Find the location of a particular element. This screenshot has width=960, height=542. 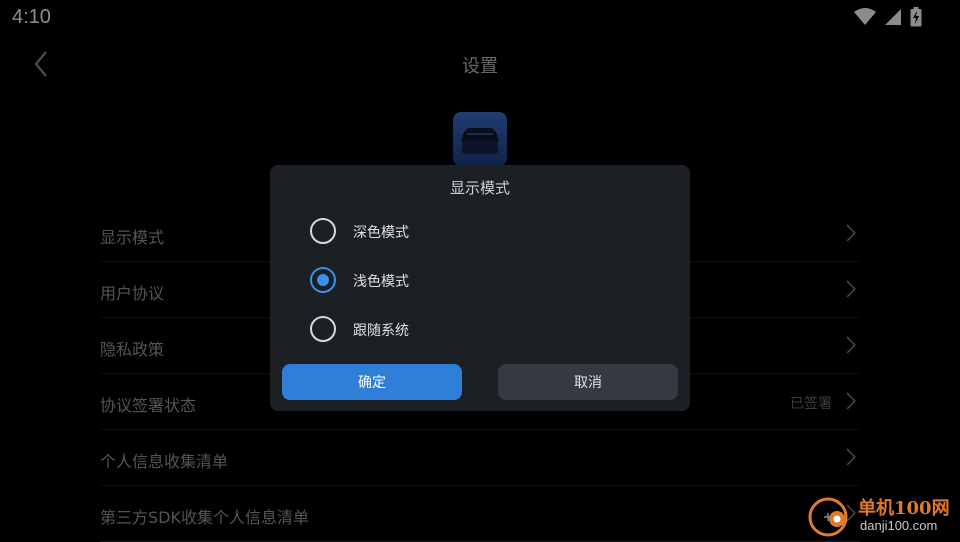

option-dark-mode: 深色模式 is located at coordinates (480, 231).